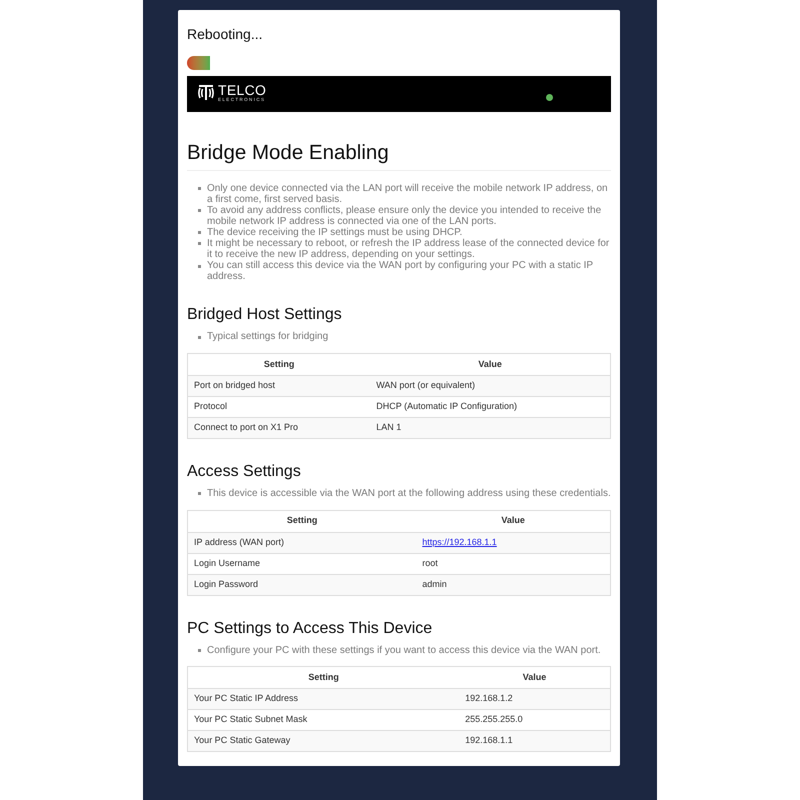 The height and width of the screenshot is (800, 800). What do you see at coordinates (409, 494) in the screenshot?
I see `list-item-text: This device is accessible via the WAN port at the following address using these credentials.` at bounding box center [409, 494].